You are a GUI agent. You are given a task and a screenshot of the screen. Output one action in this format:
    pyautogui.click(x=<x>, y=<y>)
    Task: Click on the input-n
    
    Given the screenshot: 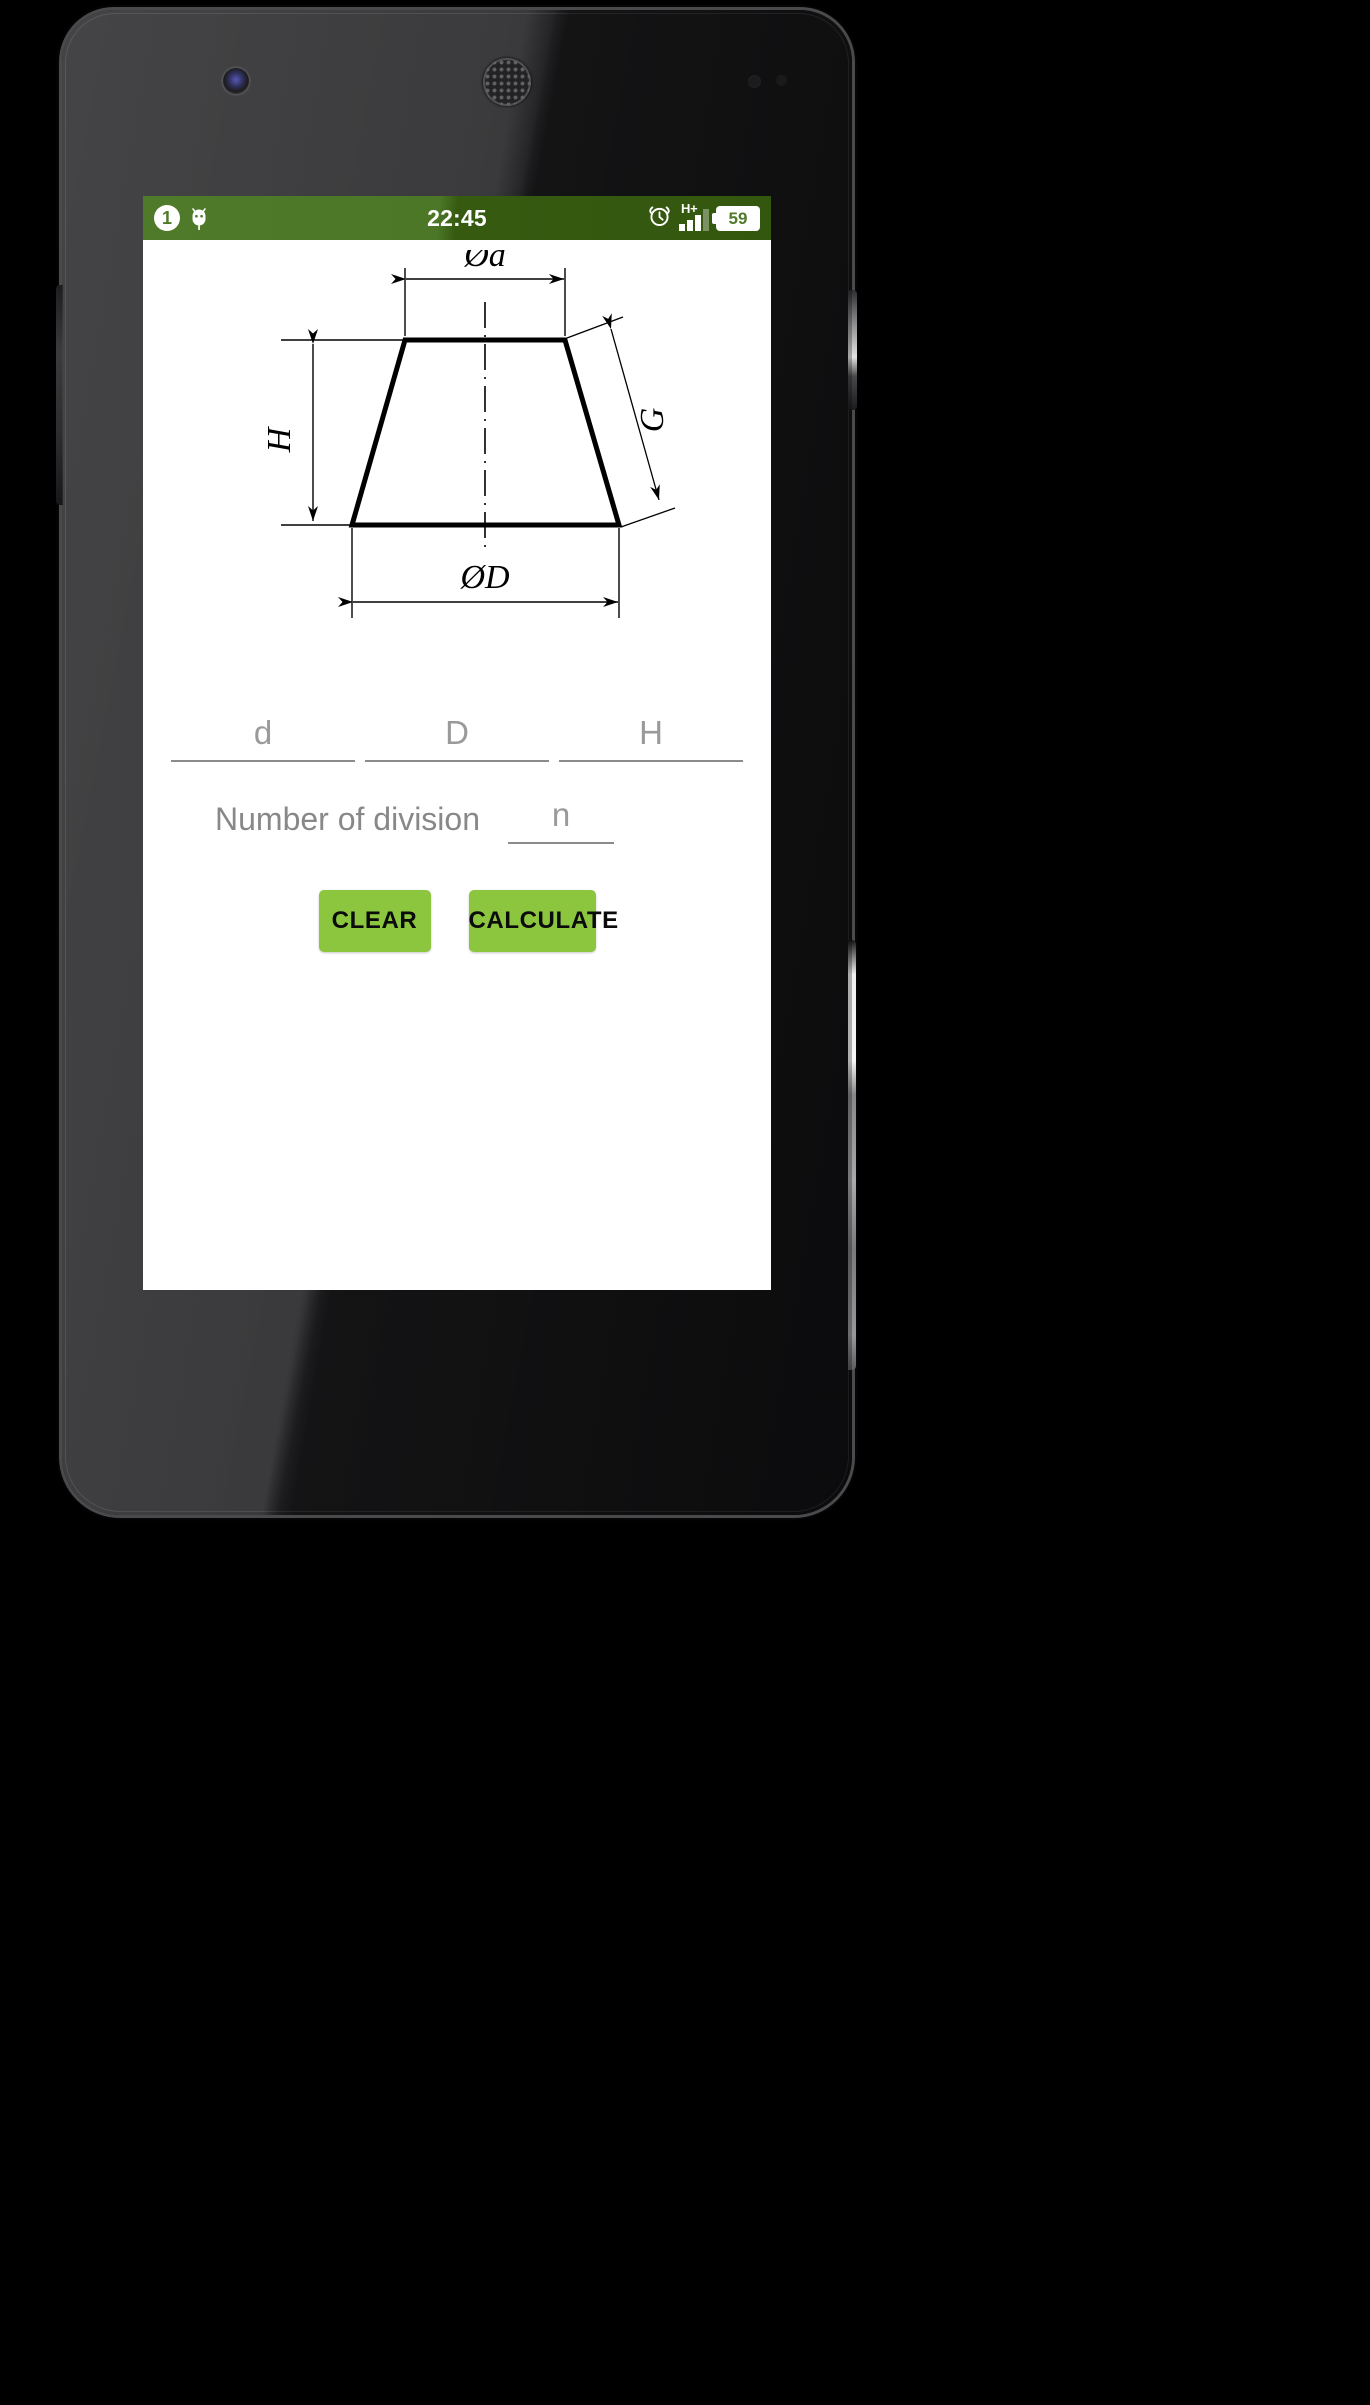 What is the action you would take?
    pyautogui.click(x=561, y=818)
    